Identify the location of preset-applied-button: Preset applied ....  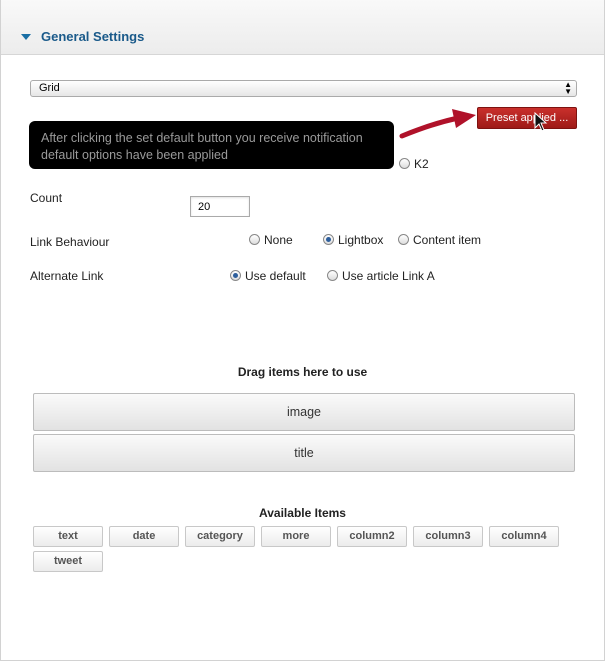
(527, 118).